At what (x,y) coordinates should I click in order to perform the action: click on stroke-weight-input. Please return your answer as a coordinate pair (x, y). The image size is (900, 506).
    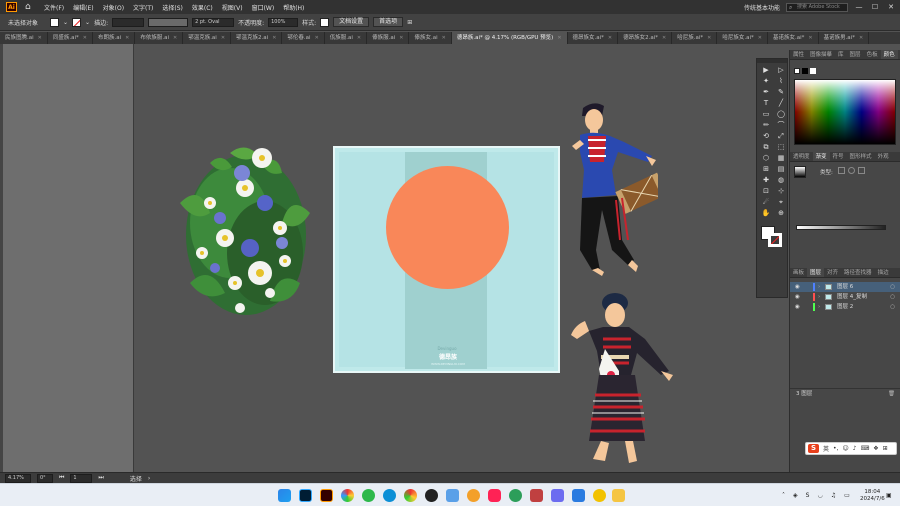
    Looking at the image, I should click on (128, 22).